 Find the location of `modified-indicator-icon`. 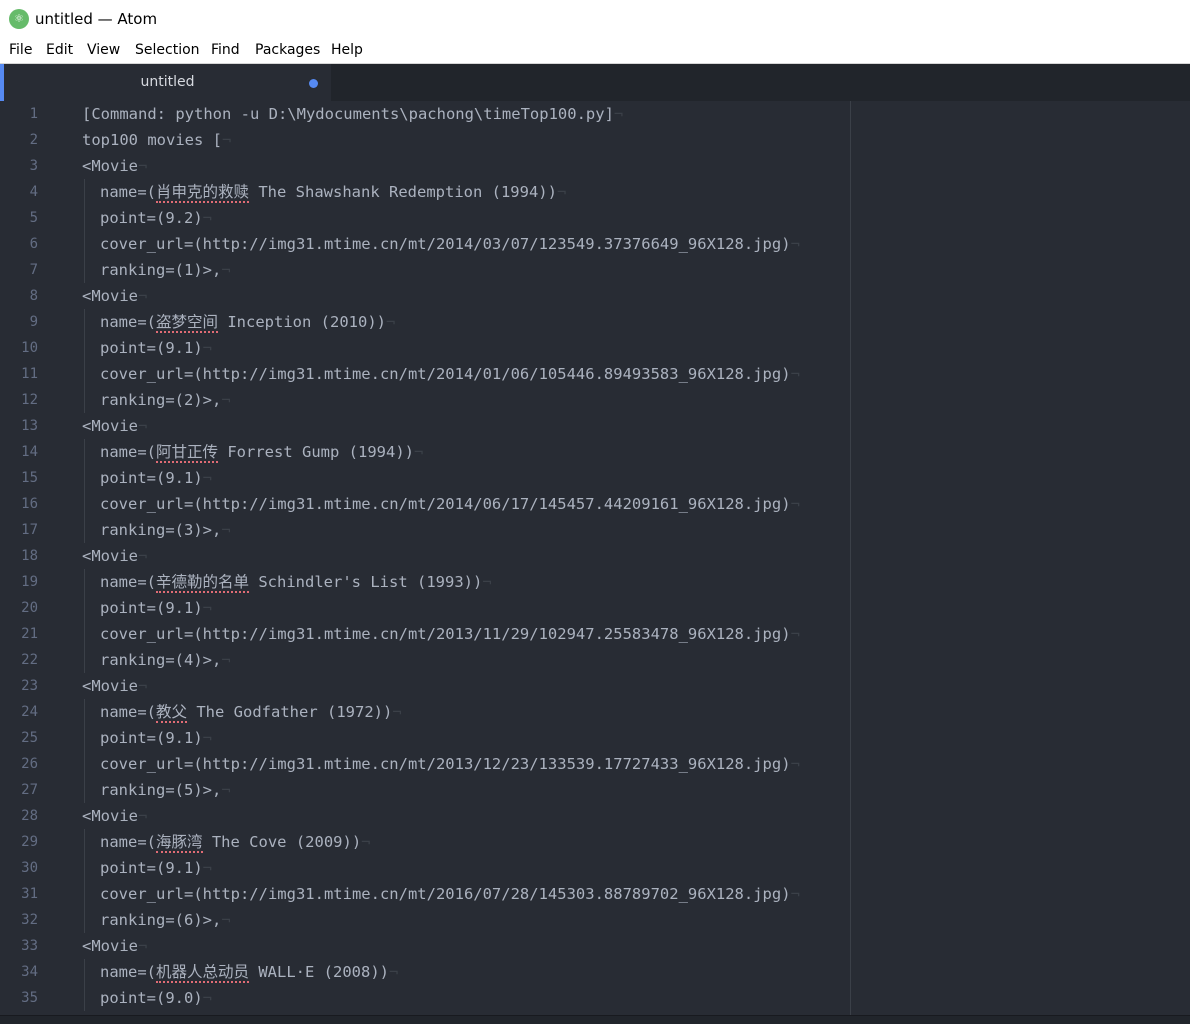

modified-indicator-icon is located at coordinates (313, 83).